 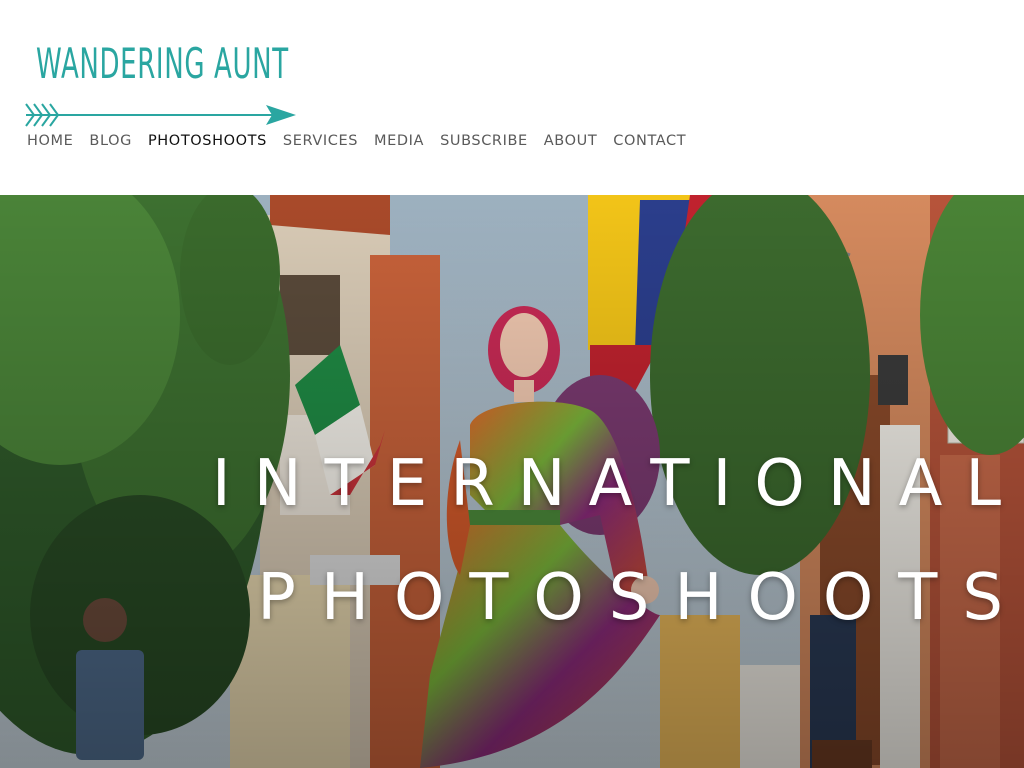 What do you see at coordinates (110, 141) in the screenshot?
I see `nav-blog: BLOG` at bounding box center [110, 141].